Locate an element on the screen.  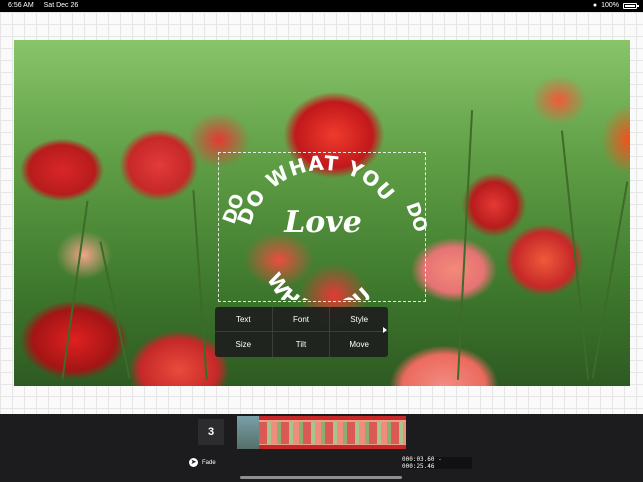
clip-top-handle is located at coordinates (332, 418).